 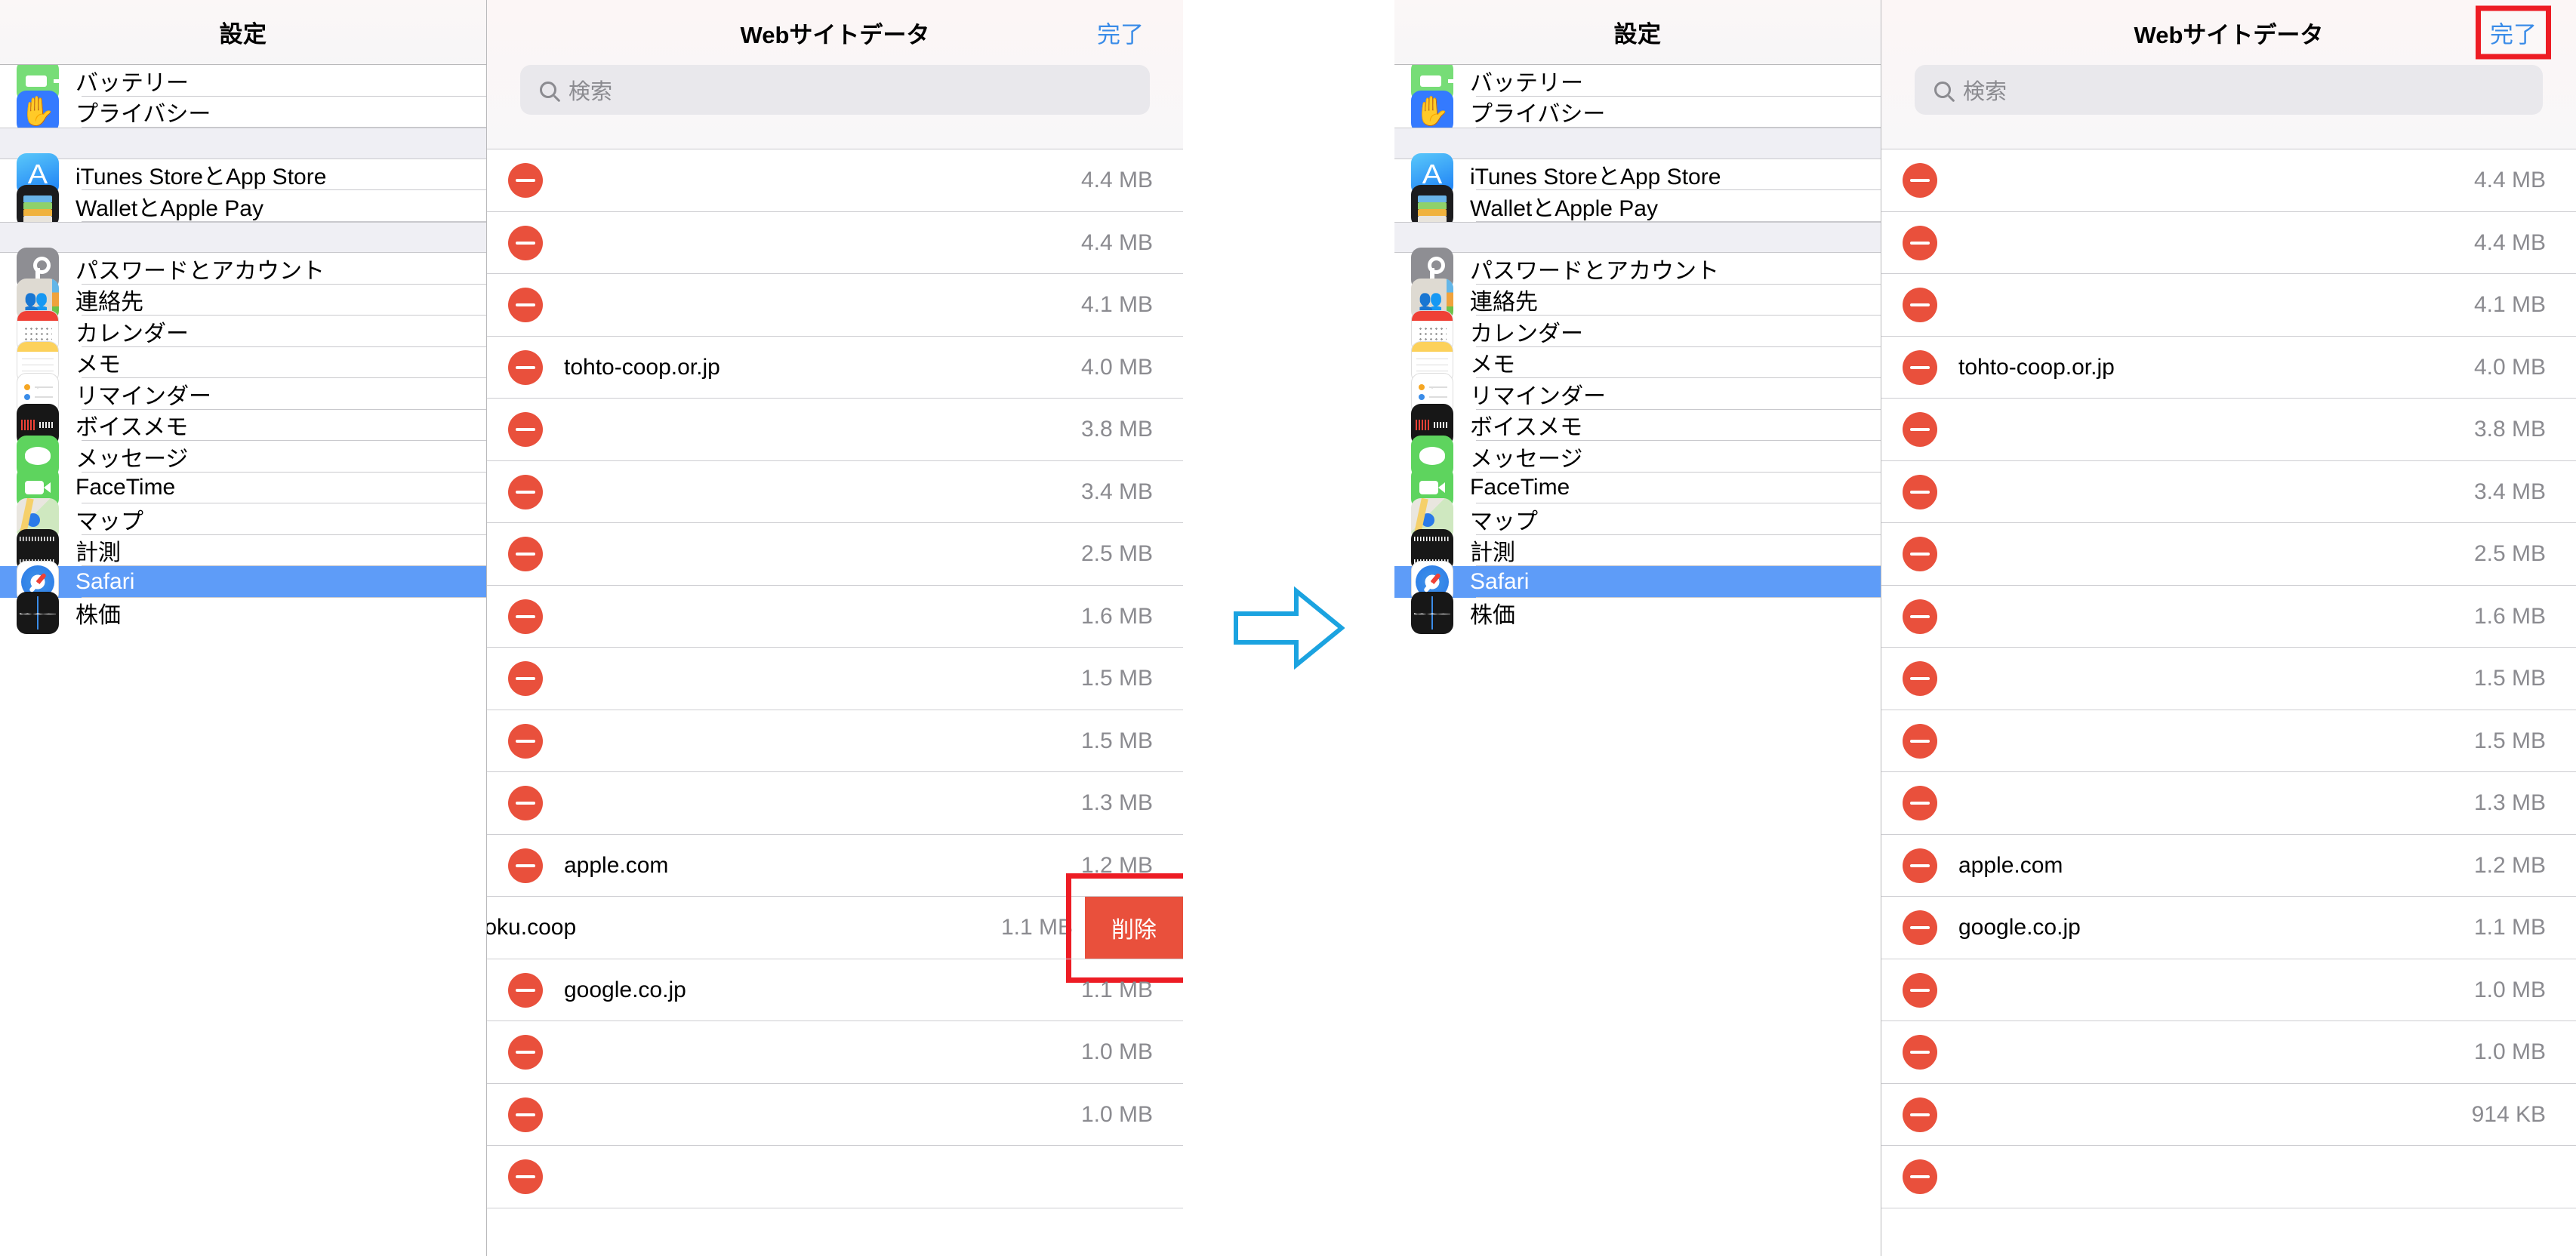 What do you see at coordinates (835, 928) in the screenshot?
I see `website-data-row: nchoku.coop 1.1 MB 削除` at bounding box center [835, 928].